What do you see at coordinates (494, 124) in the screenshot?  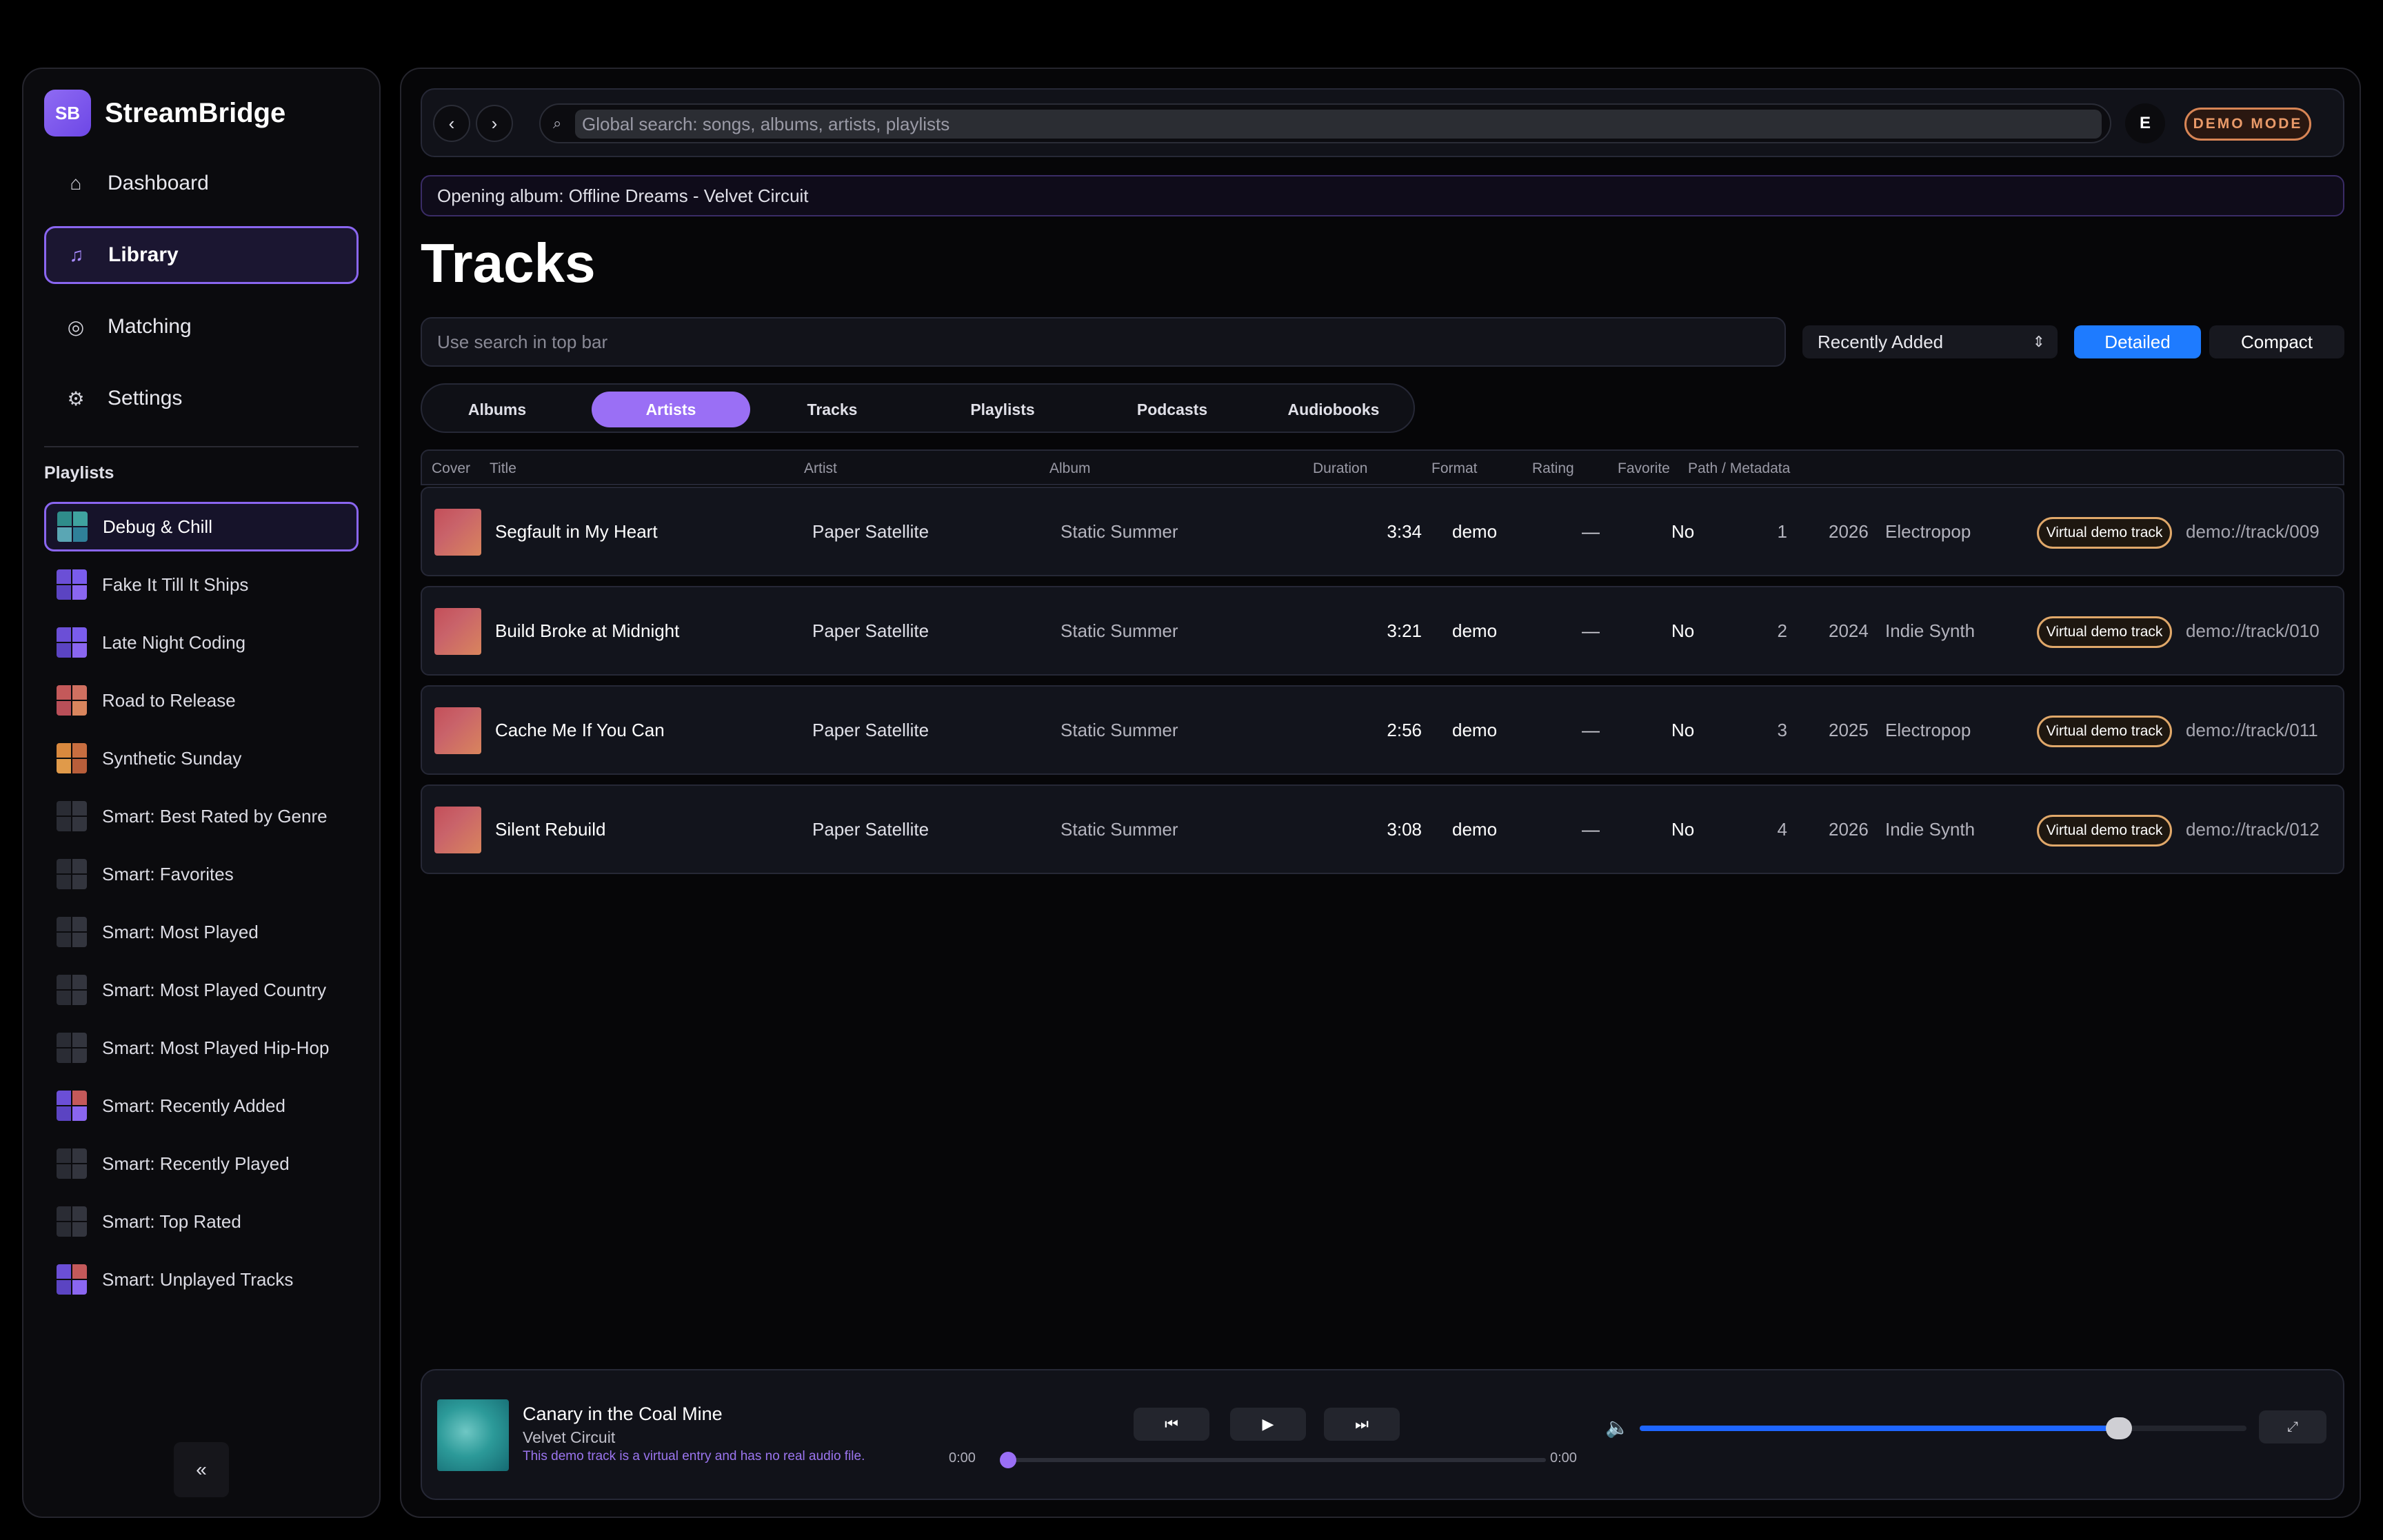 I see `forward-button: ›` at bounding box center [494, 124].